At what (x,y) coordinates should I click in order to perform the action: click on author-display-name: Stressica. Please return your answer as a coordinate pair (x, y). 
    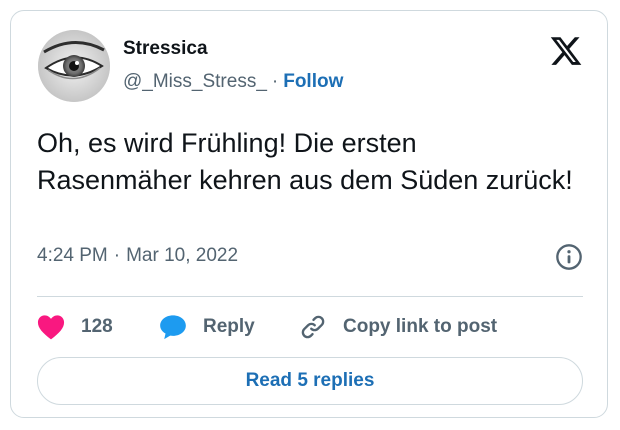
    Looking at the image, I should click on (165, 49).